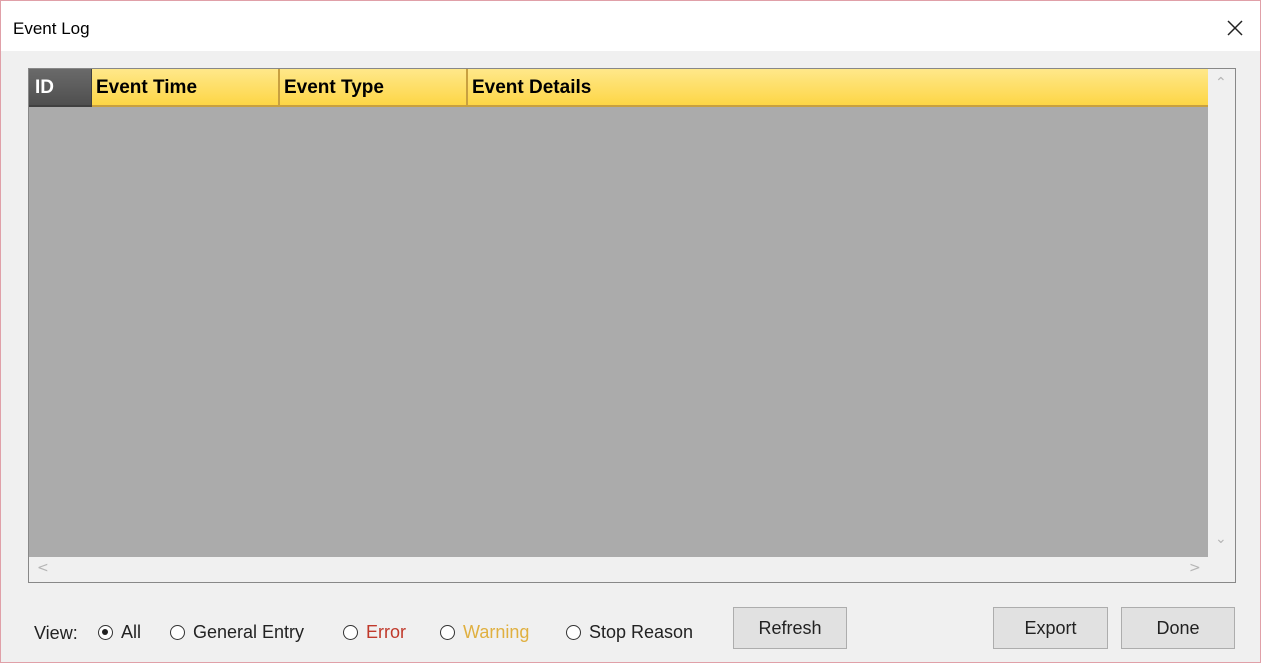 The height and width of the screenshot is (663, 1261). Describe the element at coordinates (630, 26) in the screenshot. I see `title-bar: Event Log` at that location.